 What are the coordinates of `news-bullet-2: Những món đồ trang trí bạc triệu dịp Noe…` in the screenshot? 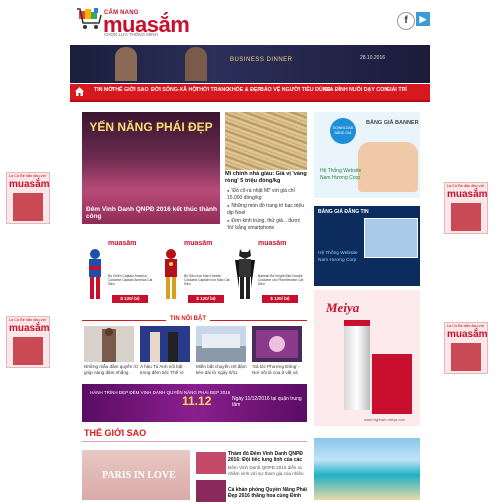 It's located at (267, 209).